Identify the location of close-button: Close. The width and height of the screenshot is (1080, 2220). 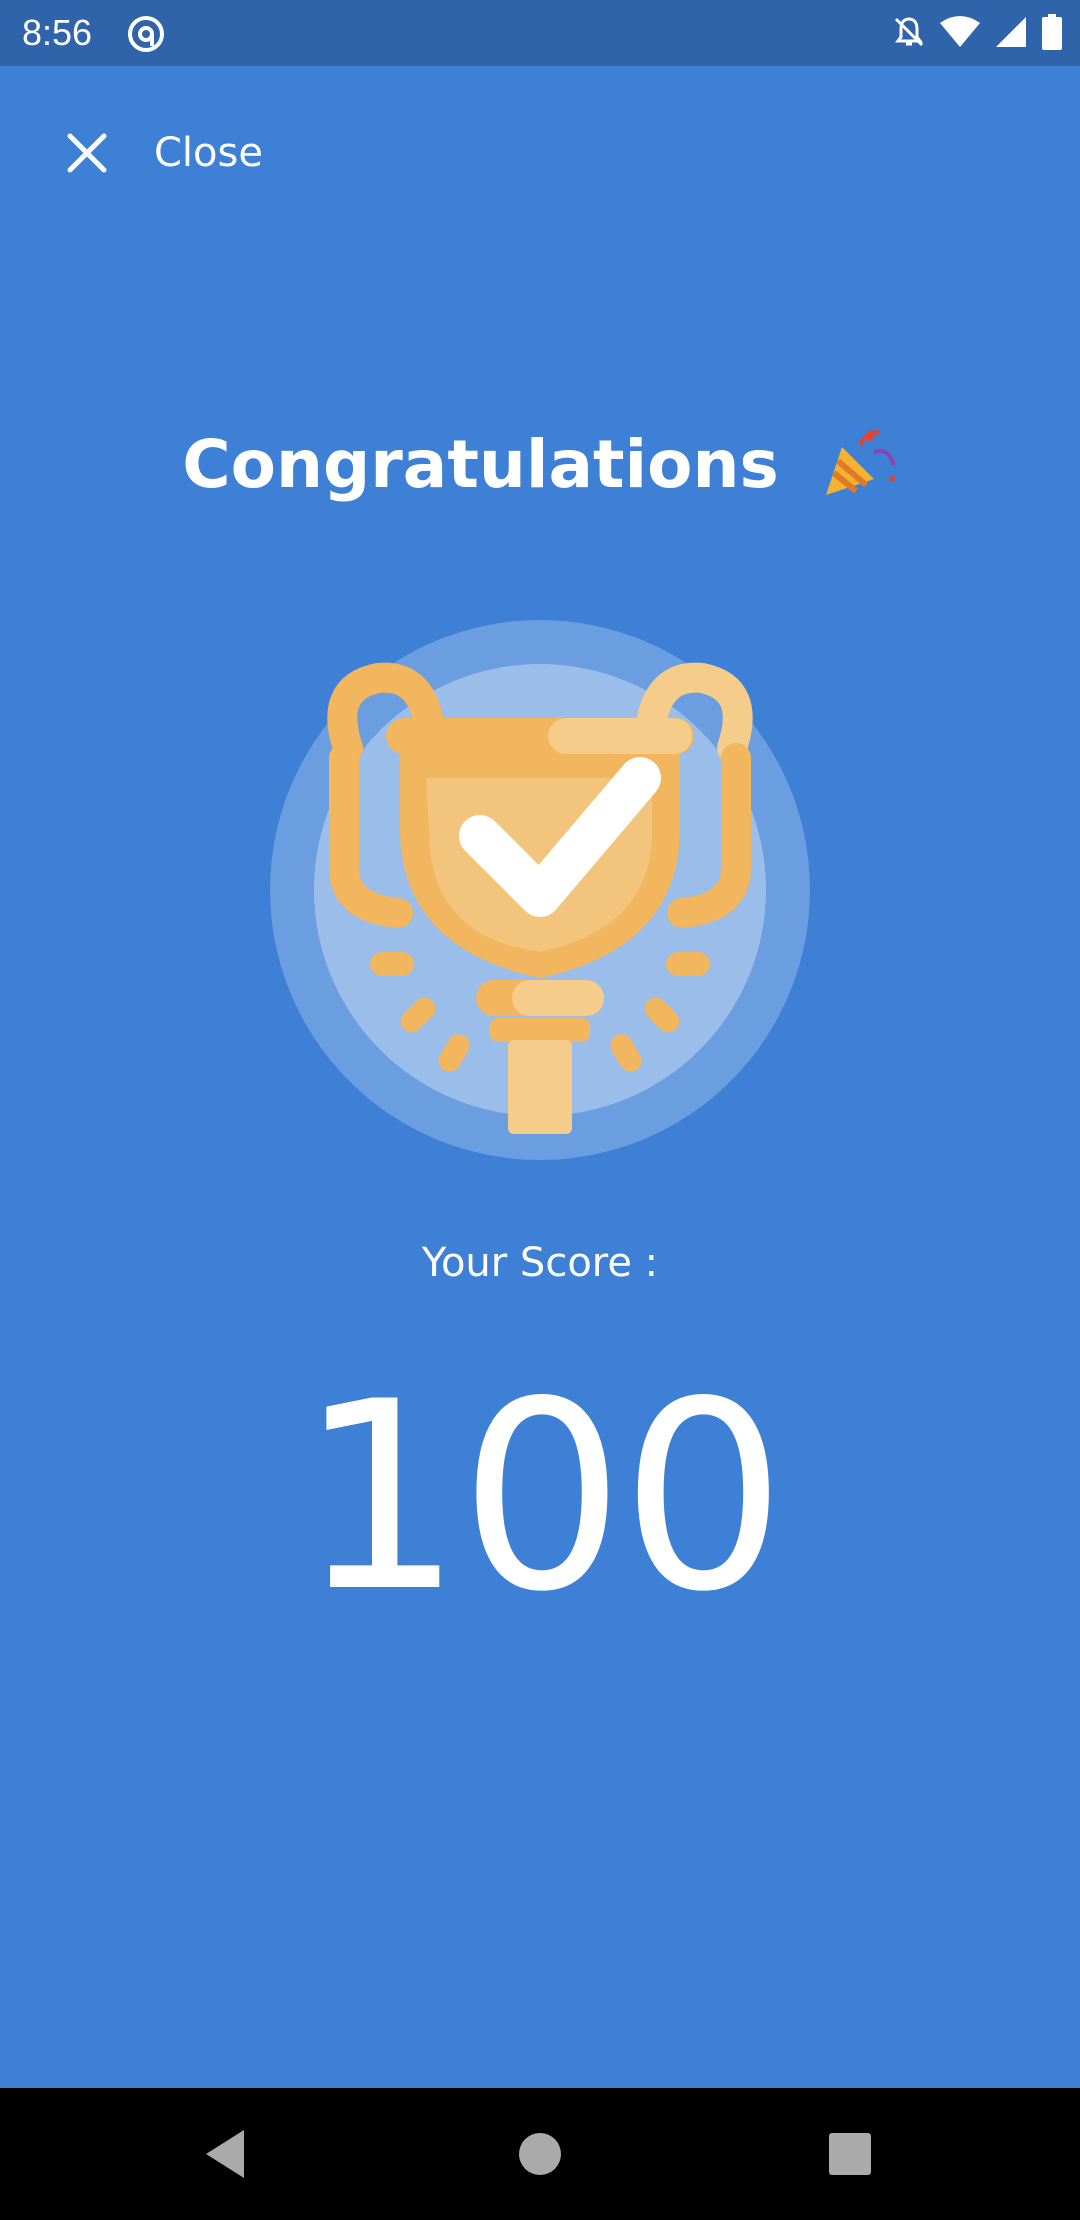
(162, 153).